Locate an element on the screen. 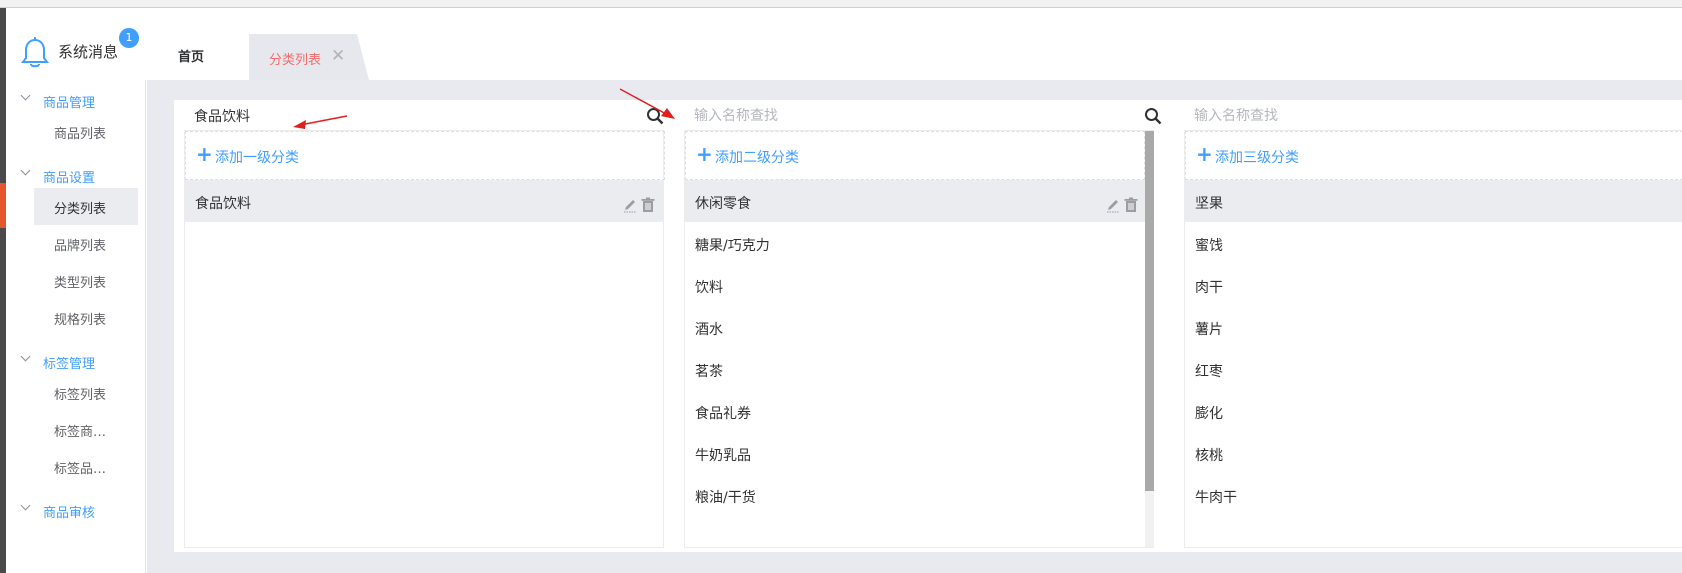  list-item-label: 肉干 is located at coordinates (1209, 288).